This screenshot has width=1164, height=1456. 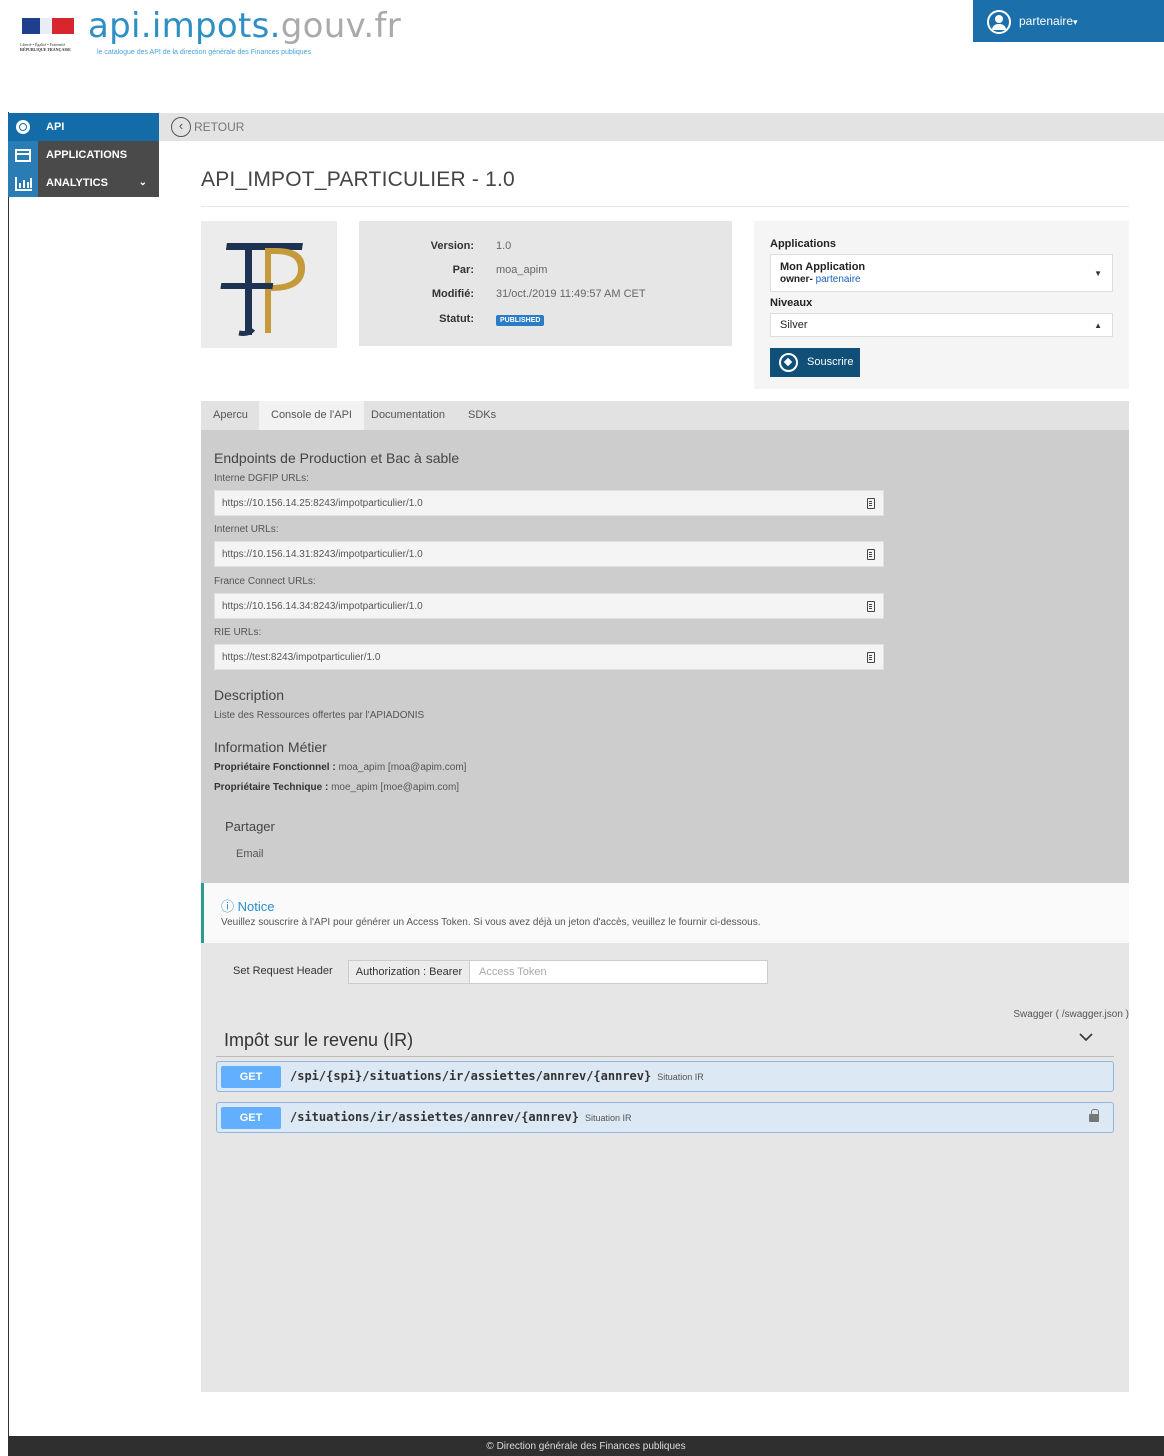 What do you see at coordinates (665, 206) in the screenshot?
I see `title-divider` at bounding box center [665, 206].